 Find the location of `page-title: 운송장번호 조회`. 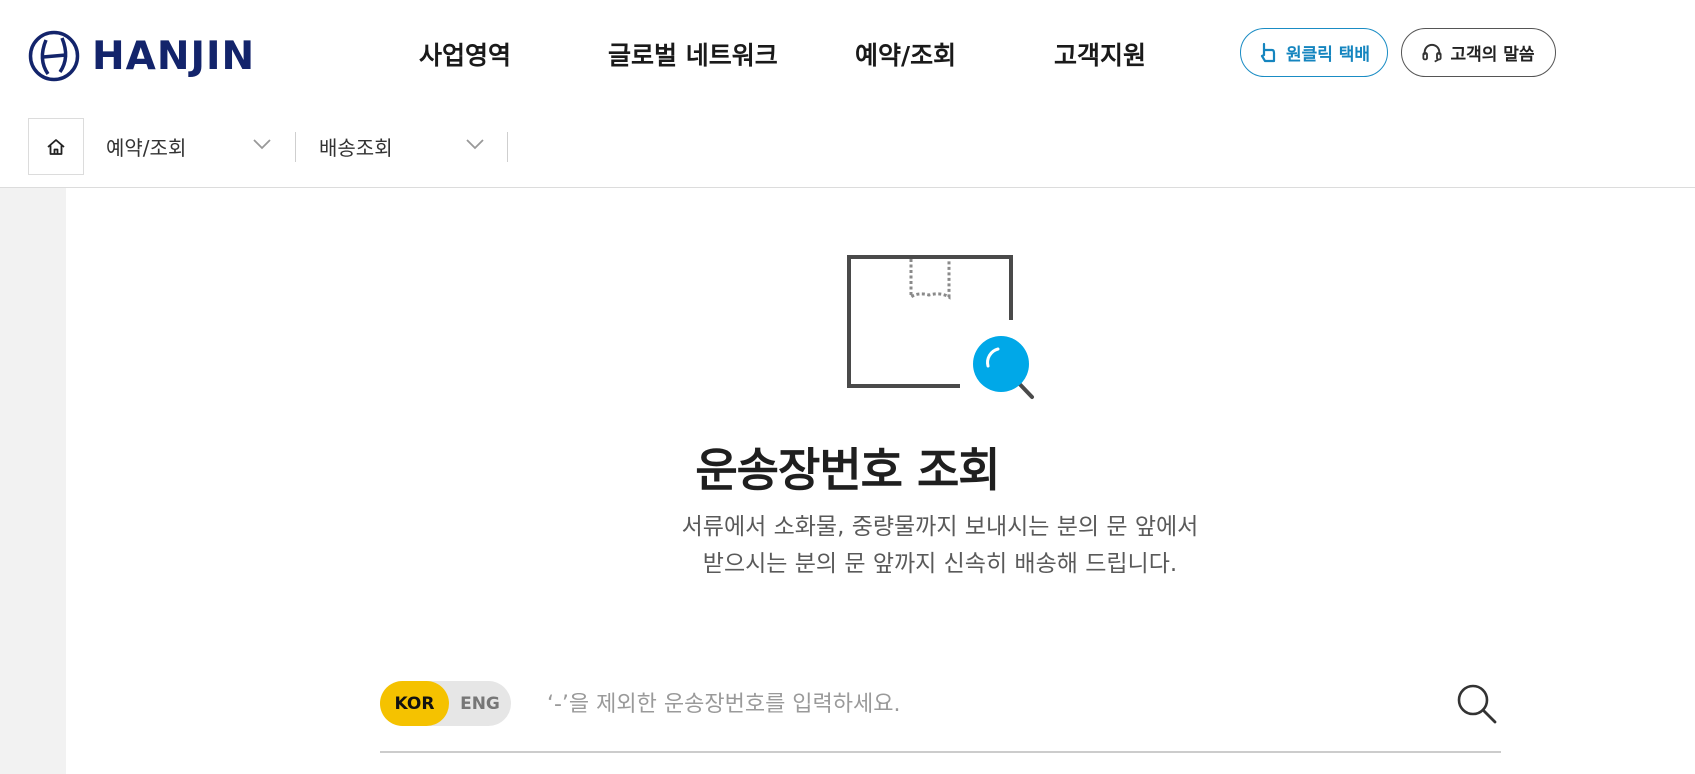

page-title: 운송장번호 조회 is located at coordinates (847, 470).